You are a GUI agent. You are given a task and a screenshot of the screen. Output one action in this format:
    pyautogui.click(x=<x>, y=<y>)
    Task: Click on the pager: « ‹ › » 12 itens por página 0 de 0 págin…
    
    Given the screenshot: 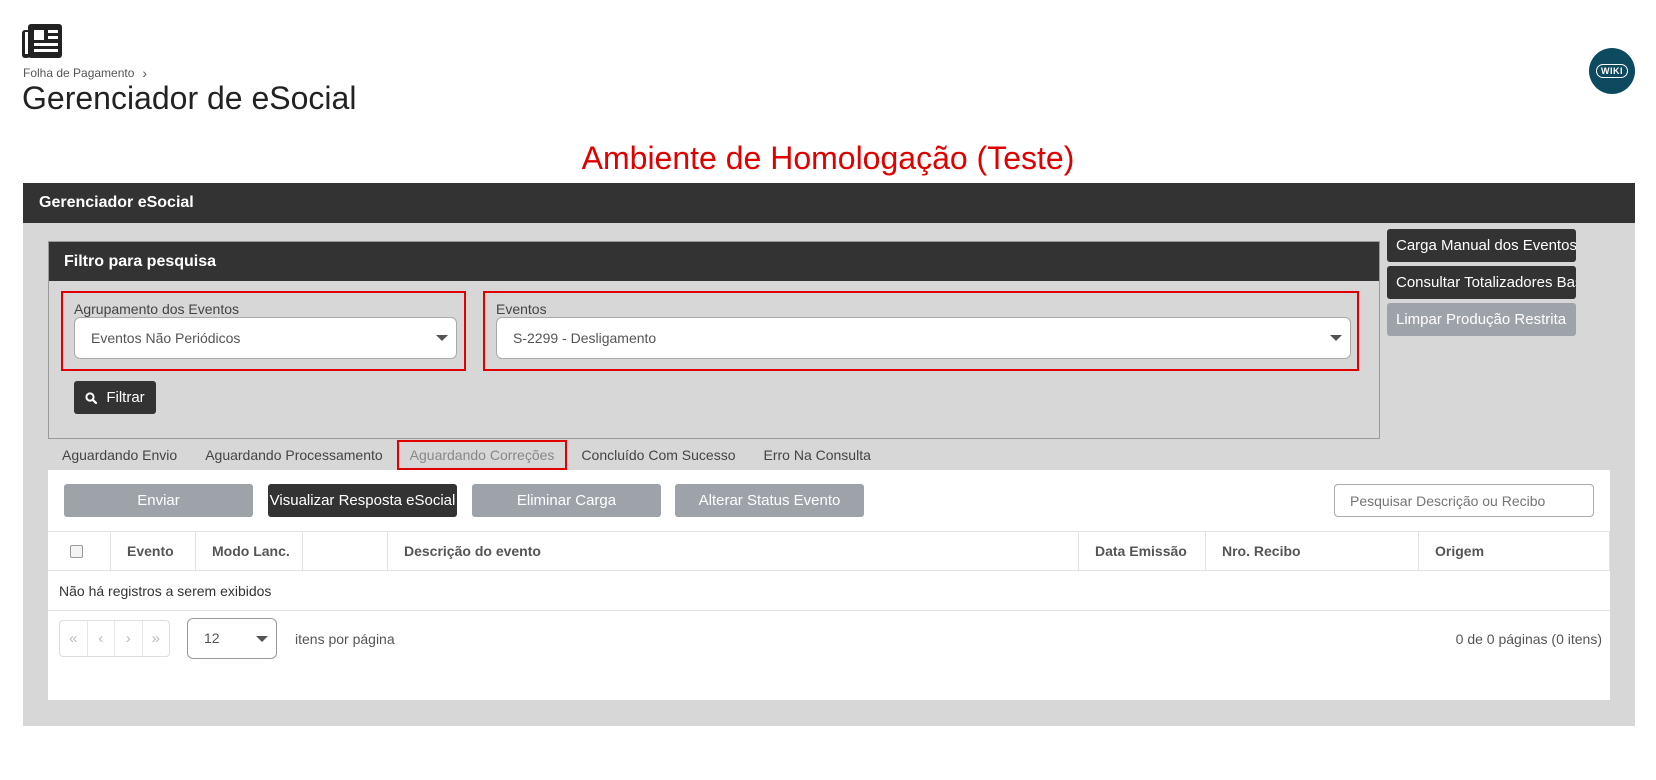 What is the action you would take?
    pyautogui.click(x=829, y=638)
    